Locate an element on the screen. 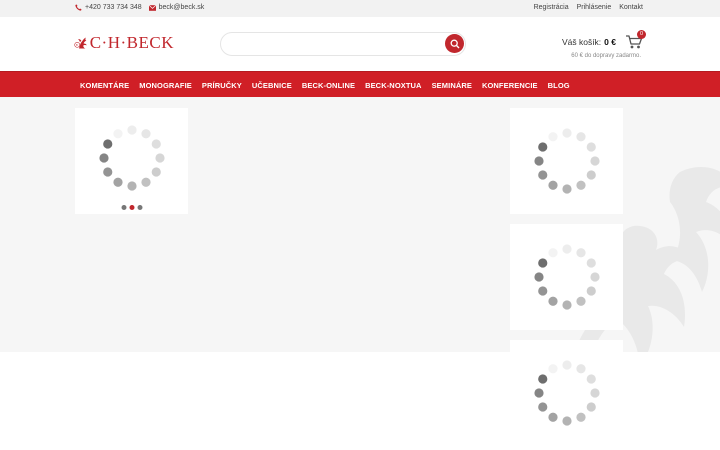 The image size is (720, 450). slider-dot-active is located at coordinates (131, 207).